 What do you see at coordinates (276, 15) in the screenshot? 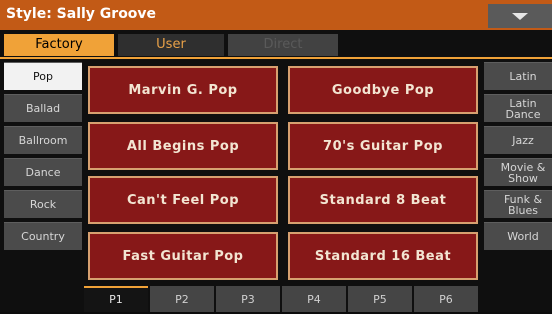
I see `title-bar: Style: Sally Groove` at bounding box center [276, 15].